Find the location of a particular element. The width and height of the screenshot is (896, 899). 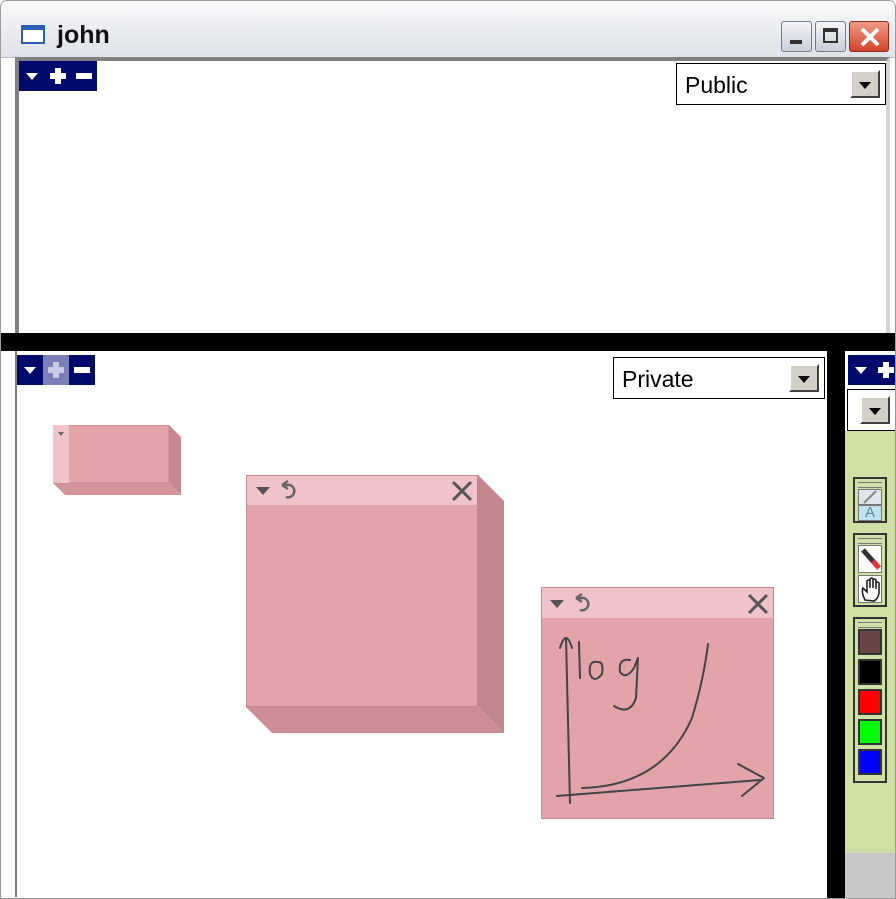

ink-mode-group: A is located at coordinates (870, 500).